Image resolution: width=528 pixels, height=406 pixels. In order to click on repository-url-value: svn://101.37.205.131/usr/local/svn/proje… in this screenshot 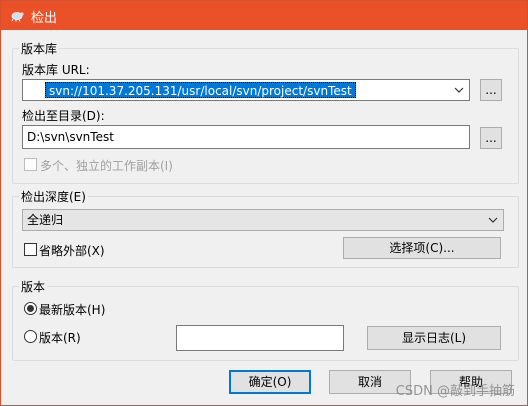, I will do `click(200, 90)`.